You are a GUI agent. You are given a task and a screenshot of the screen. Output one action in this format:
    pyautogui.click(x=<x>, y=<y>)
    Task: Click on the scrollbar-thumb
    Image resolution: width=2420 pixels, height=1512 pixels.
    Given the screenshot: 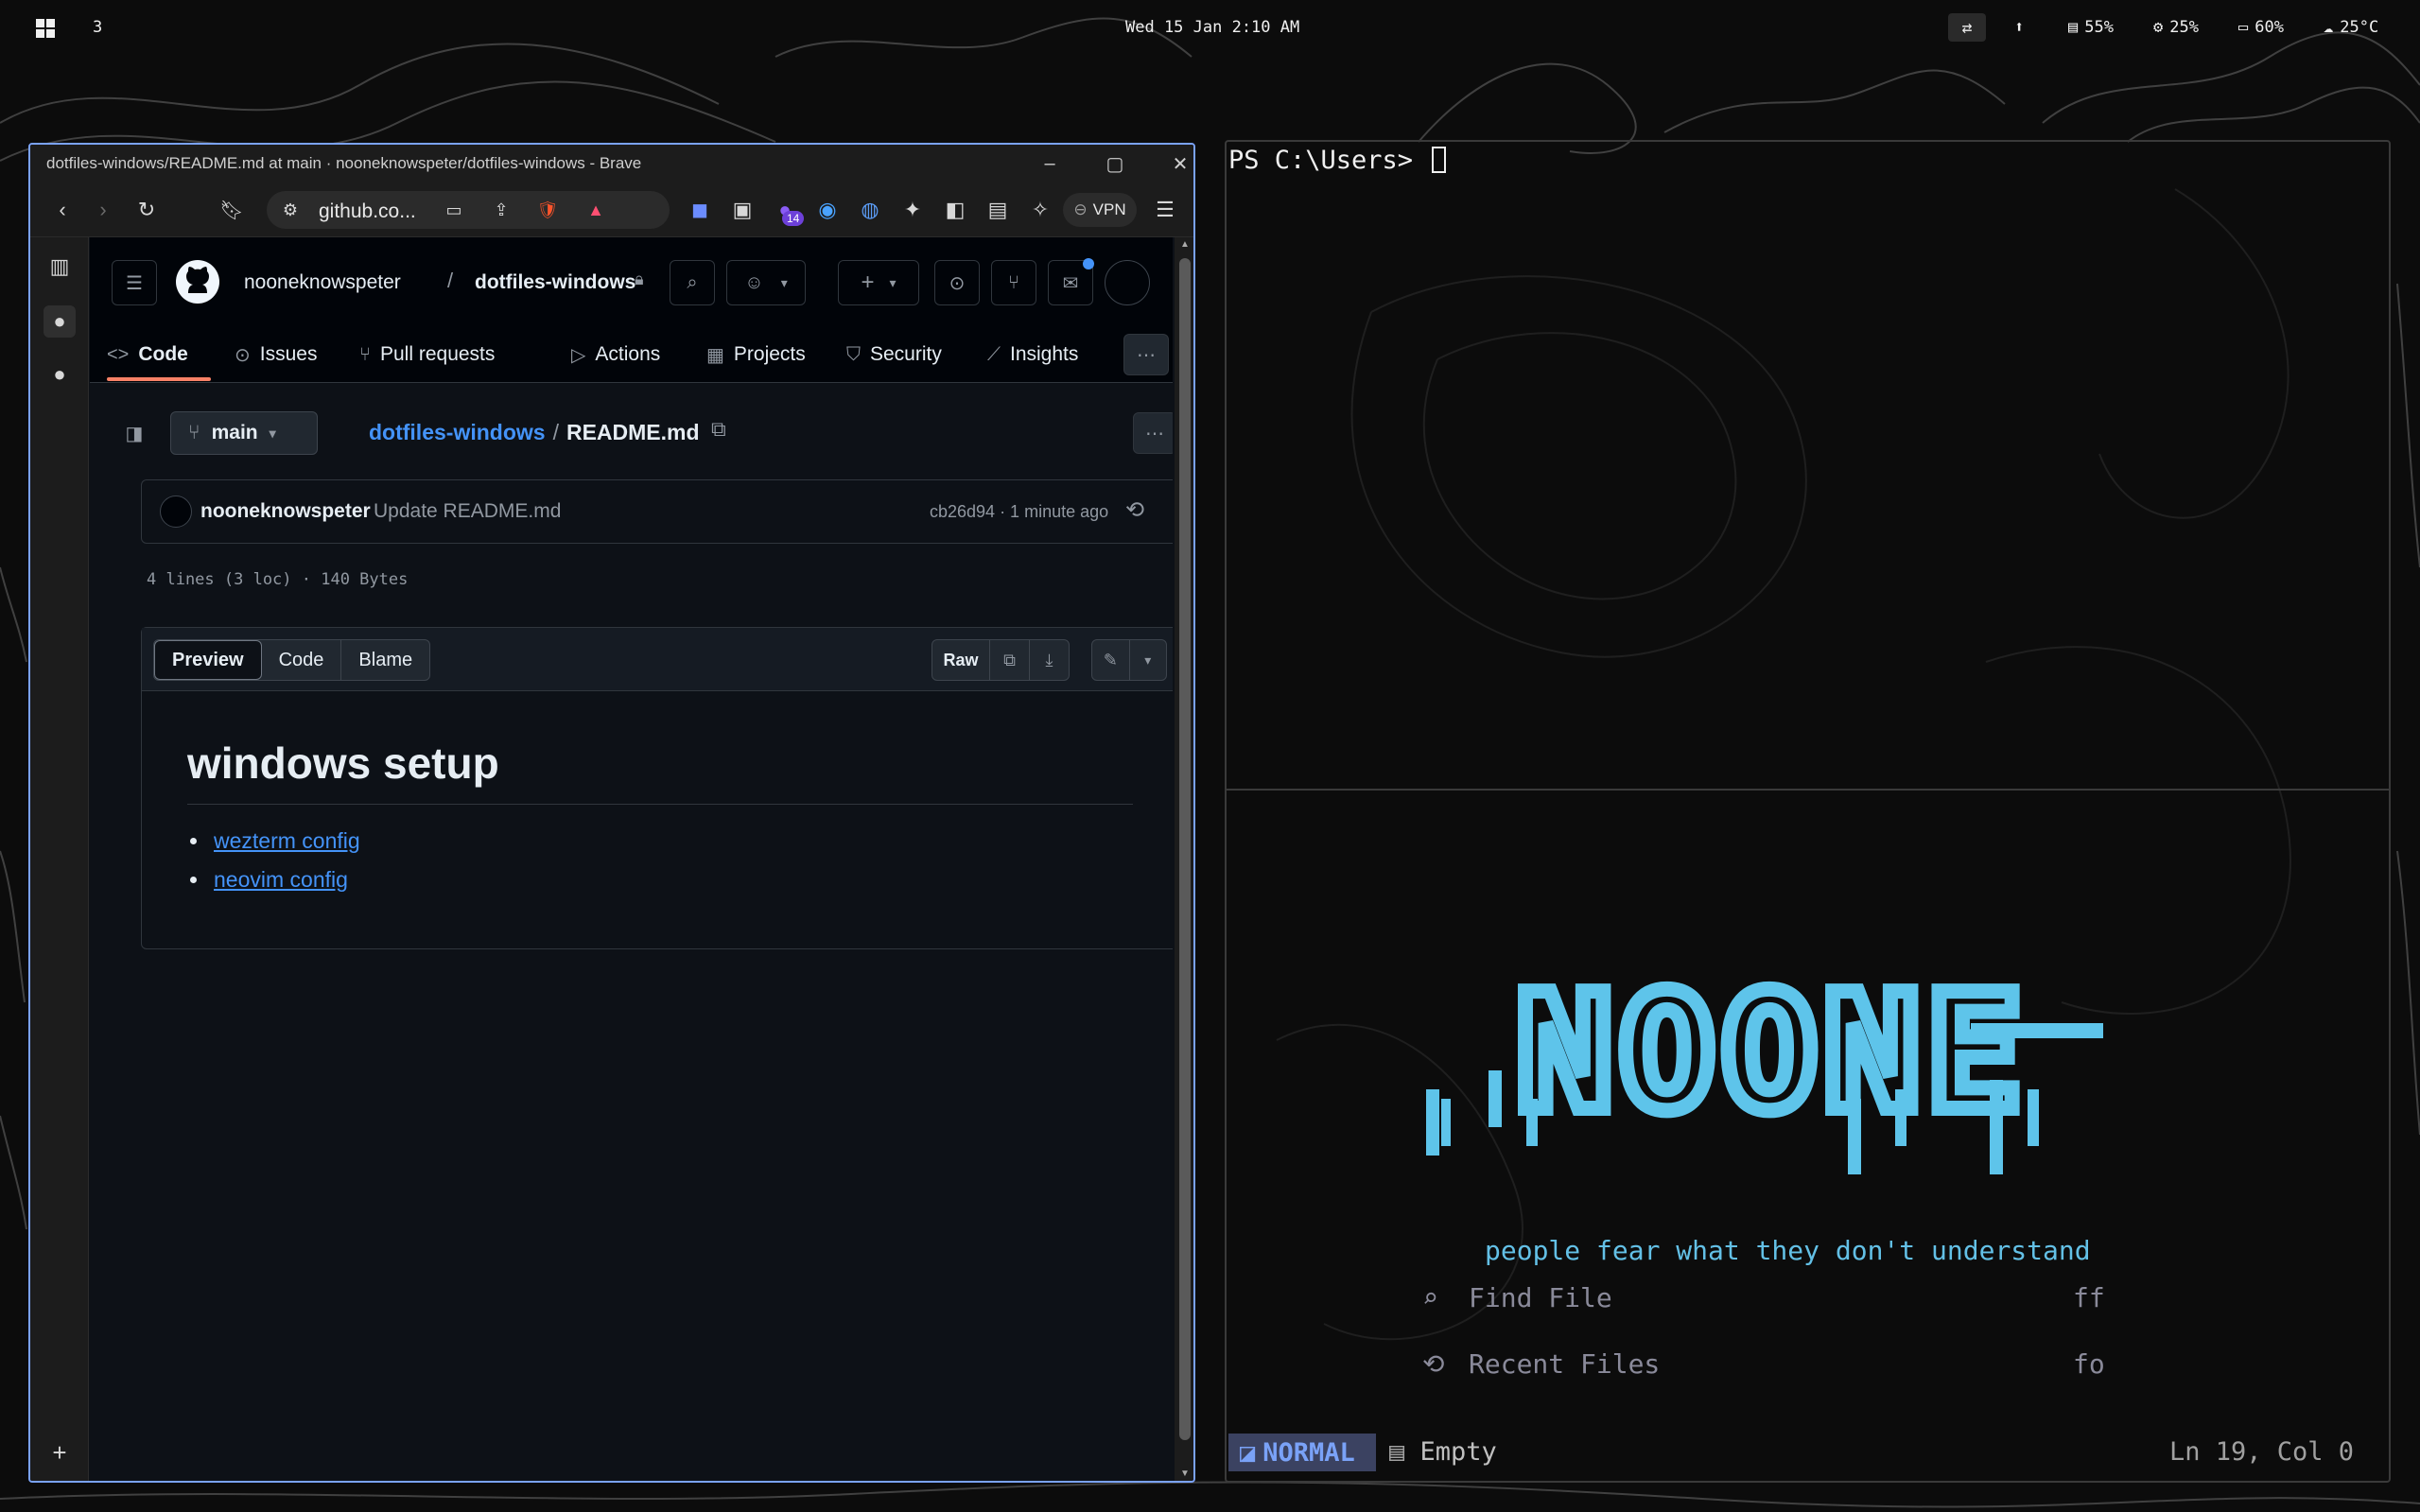 What is the action you would take?
    pyautogui.click(x=1185, y=849)
    